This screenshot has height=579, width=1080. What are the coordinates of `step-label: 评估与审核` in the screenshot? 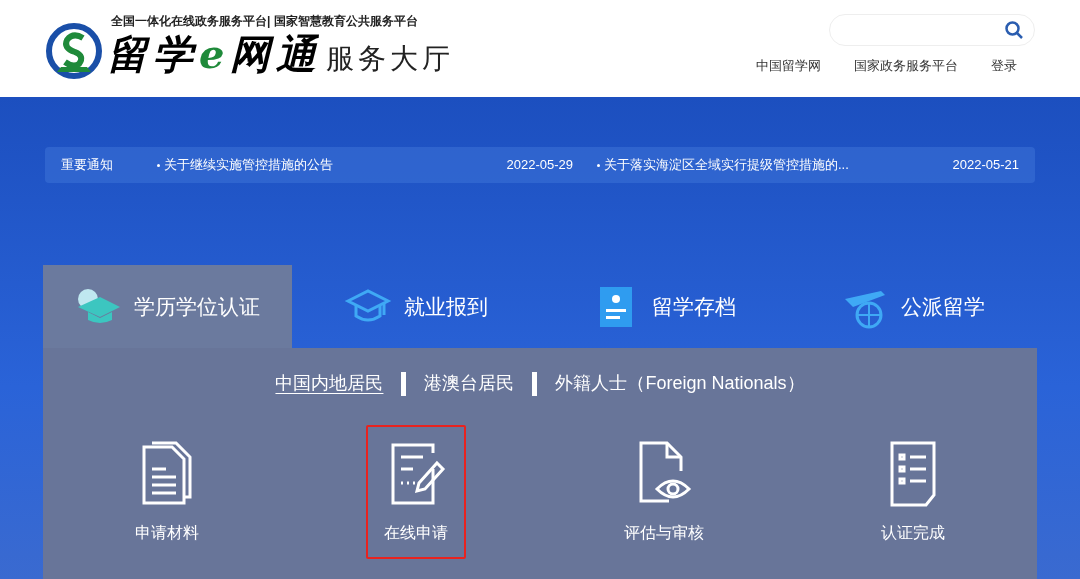 It's located at (664, 533).